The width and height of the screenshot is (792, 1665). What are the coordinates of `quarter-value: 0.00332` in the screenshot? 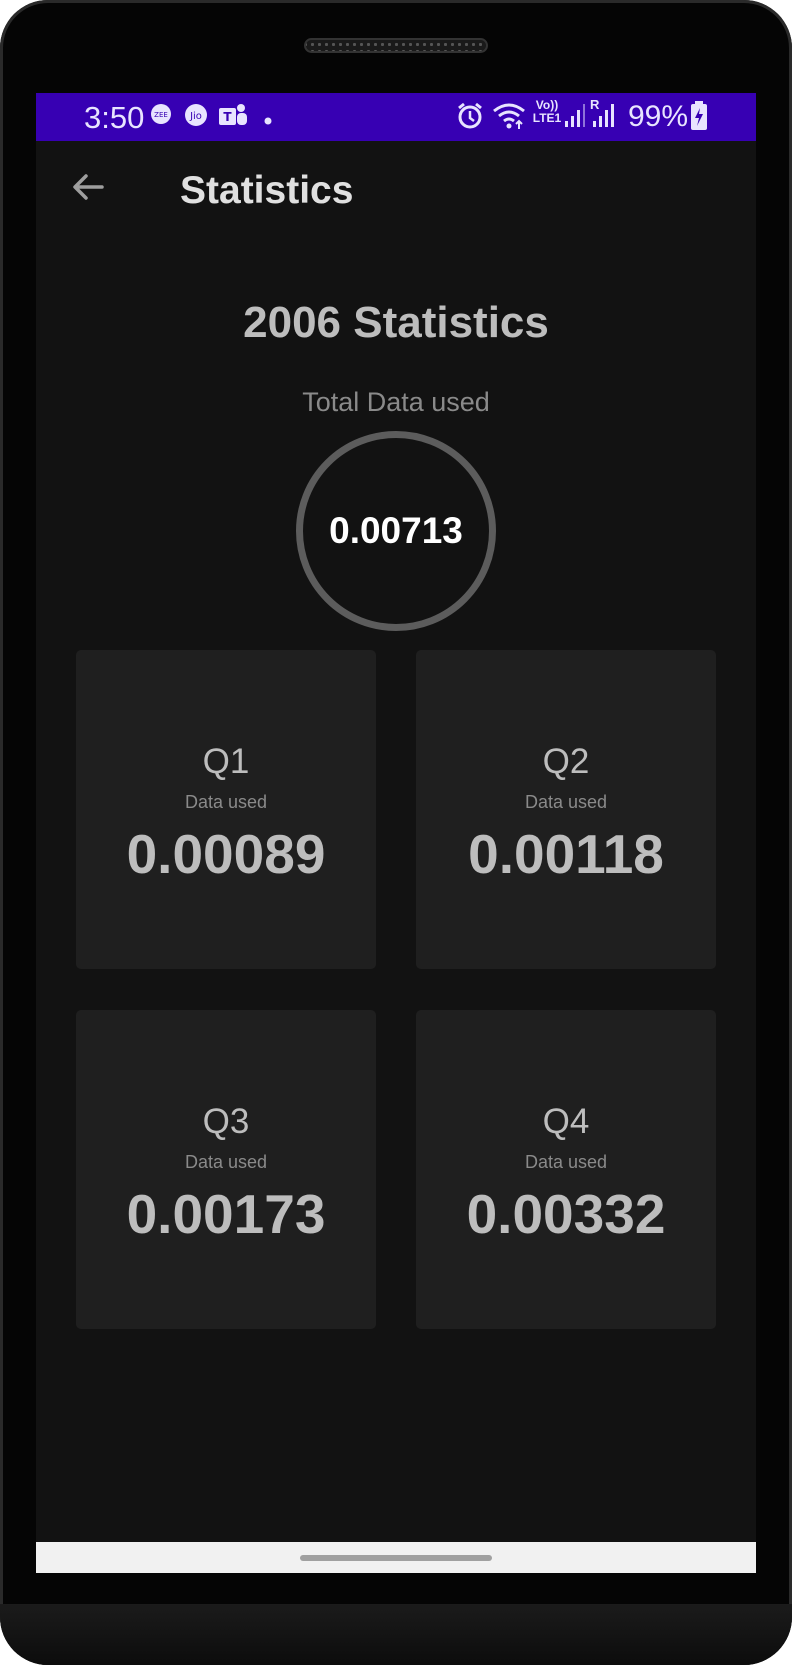 It's located at (566, 1214).